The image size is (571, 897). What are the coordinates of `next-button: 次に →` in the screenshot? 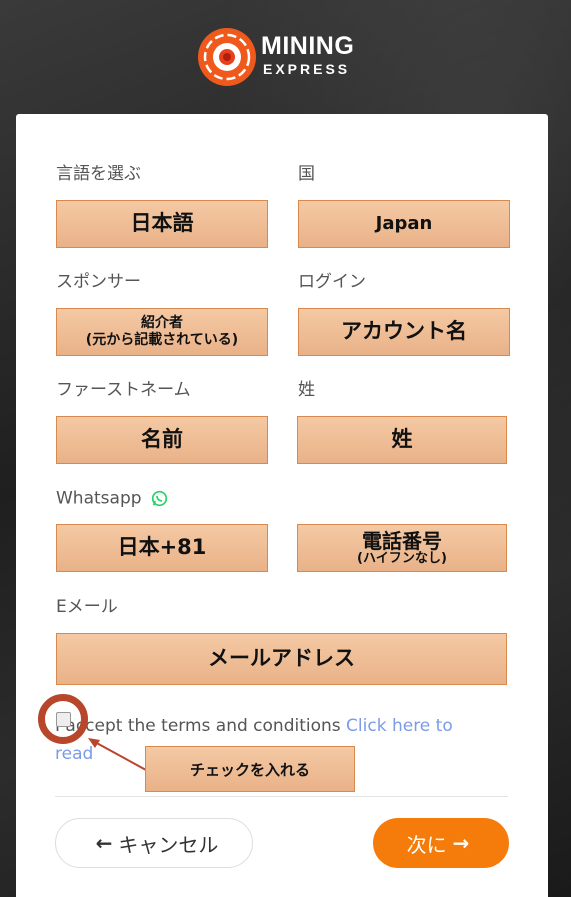 It's located at (441, 843).